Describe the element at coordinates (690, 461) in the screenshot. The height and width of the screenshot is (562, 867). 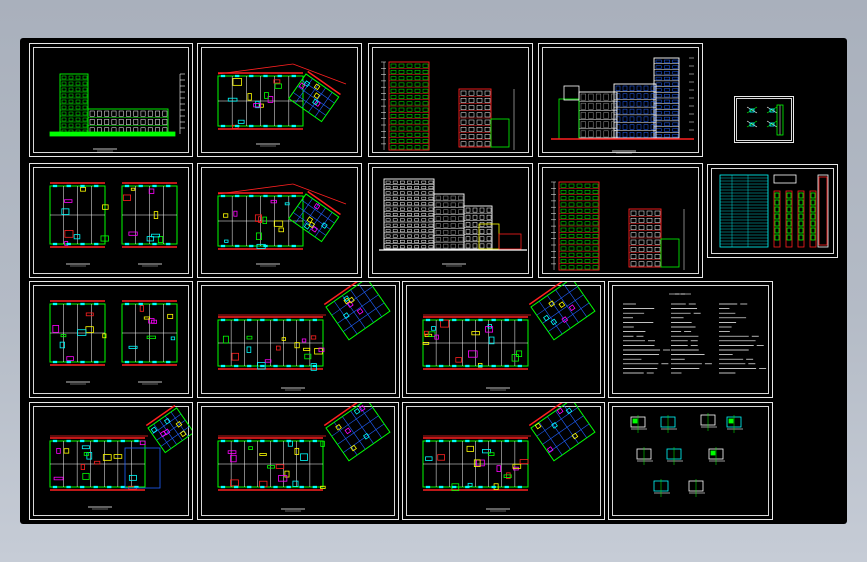
I see `drawing-sheet-construction-details` at that location.